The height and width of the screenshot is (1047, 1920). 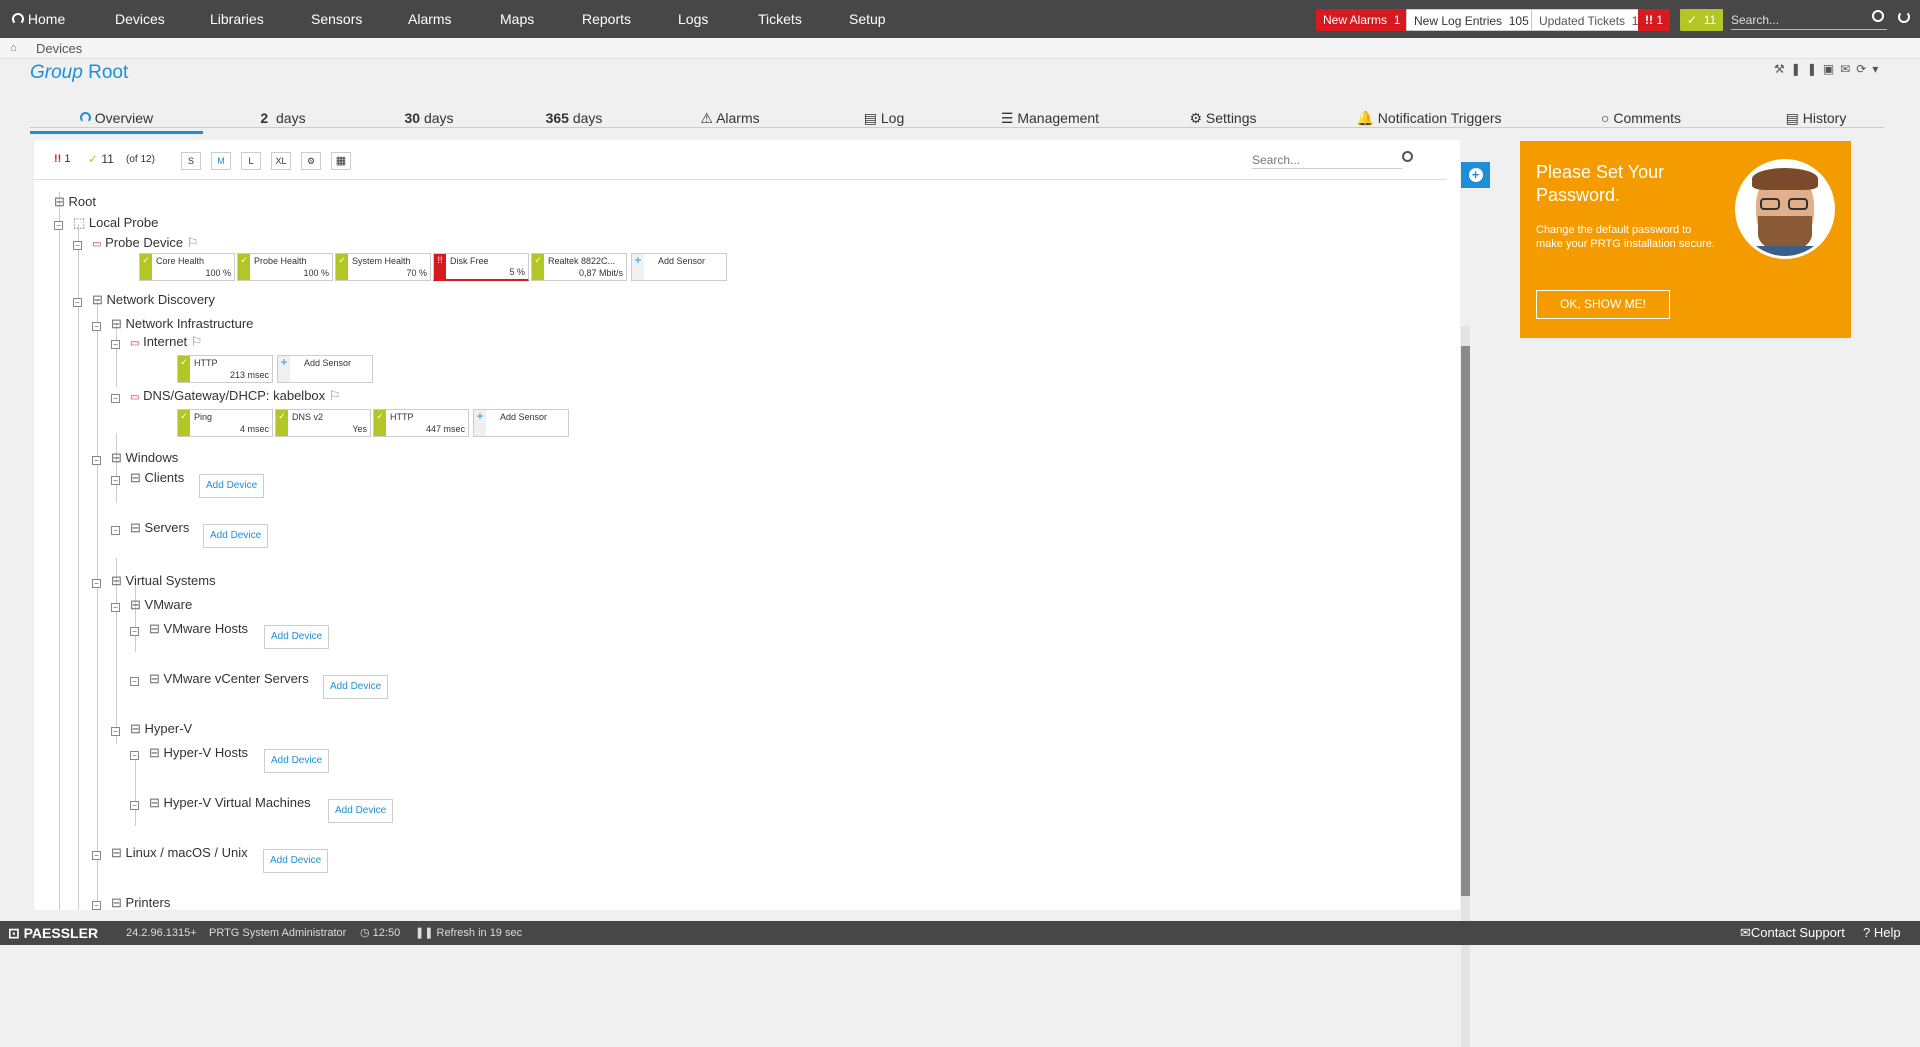 I want to click on tab-365-days: 365 days, so click(x=574, y=120).